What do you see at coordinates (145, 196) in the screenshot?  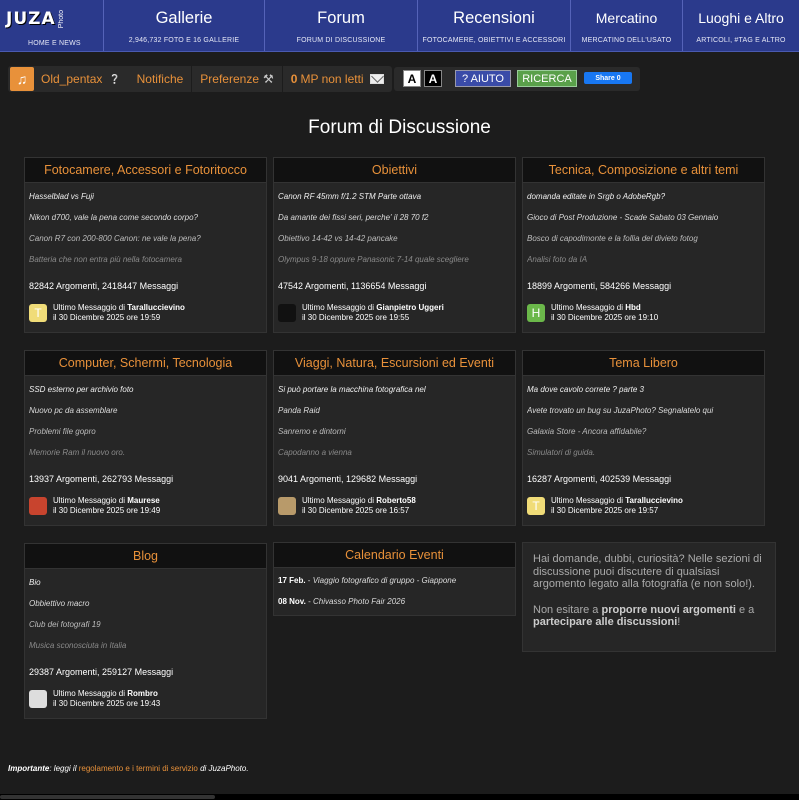 I see `topic-link: Hasselblad vs Fuji` at bounding box center [145, 196].